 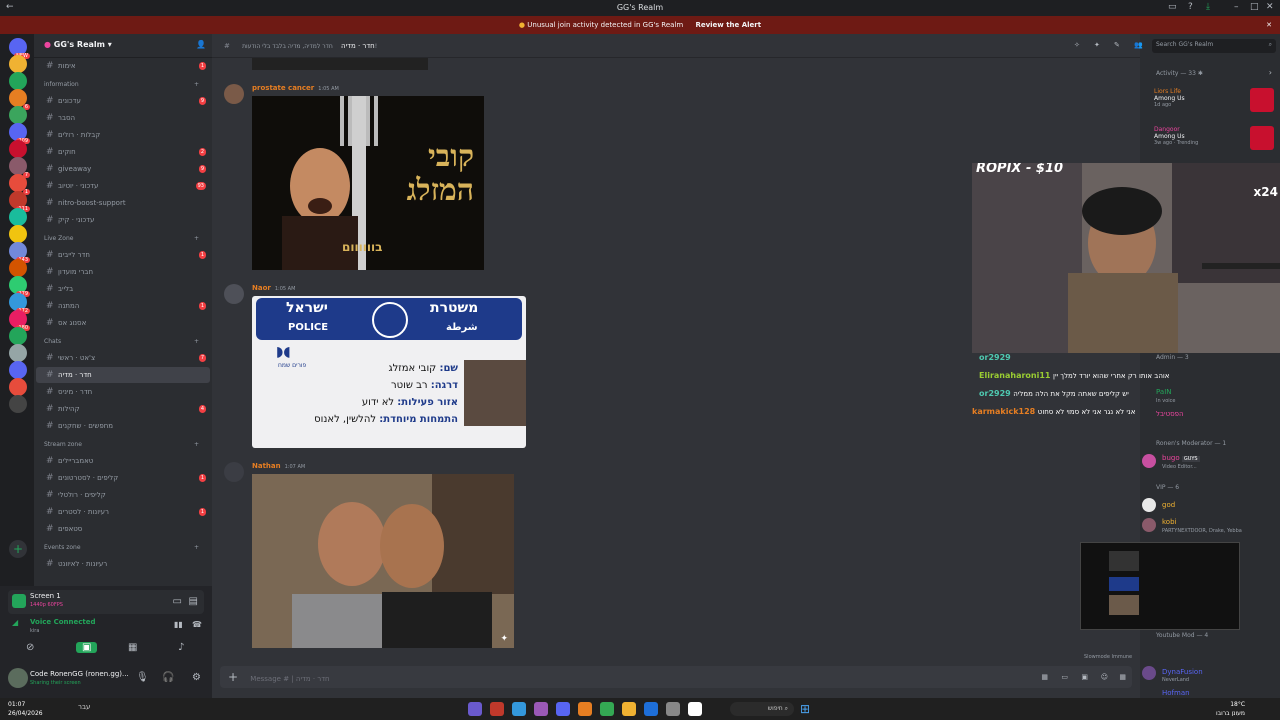 What do you see at coordinates (1208, 7) in the screenshot?
I see `download-icon: ⤓` at bounding box center [1208, 7].